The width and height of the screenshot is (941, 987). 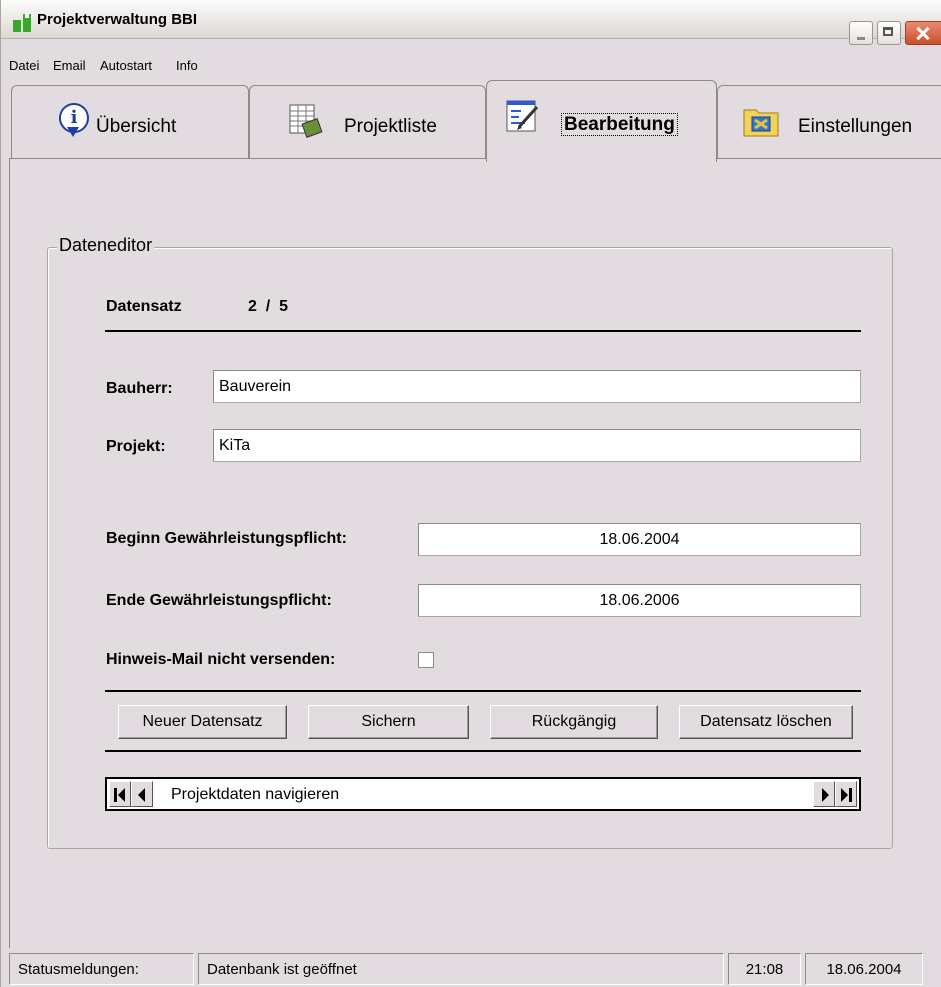 What do you see at coordinates (864, 969) in the screenshot?
I see `status-date: 18.06.2004` at bounding box center [864, 969].